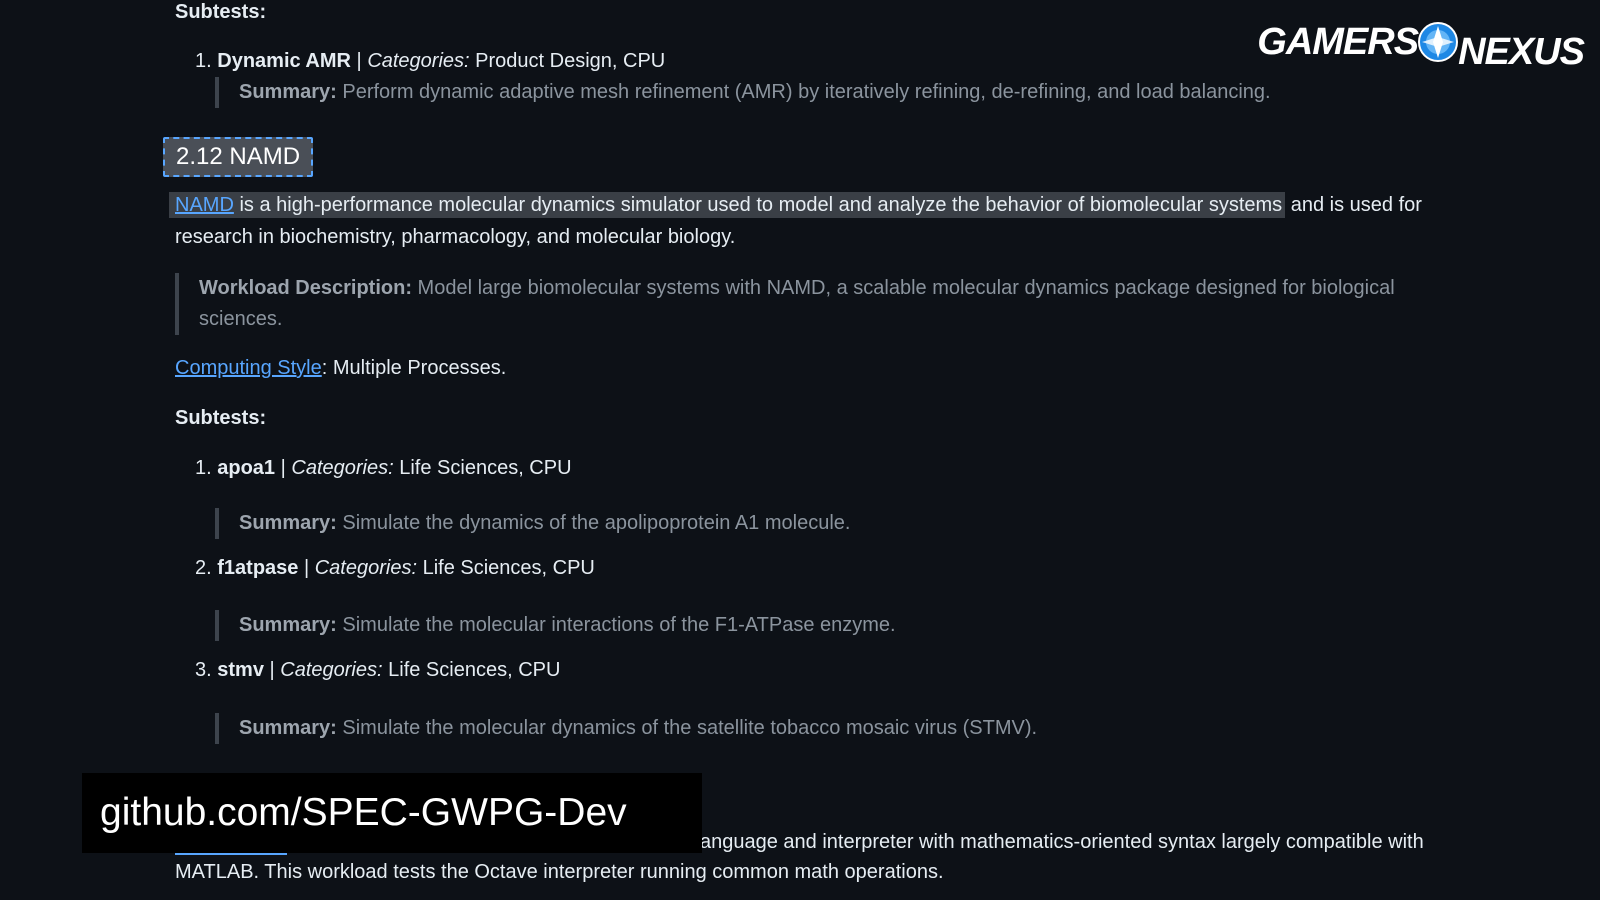 This screenshot has height=900, width=1600. I want to click on list-number: 2., so click(203, 568).